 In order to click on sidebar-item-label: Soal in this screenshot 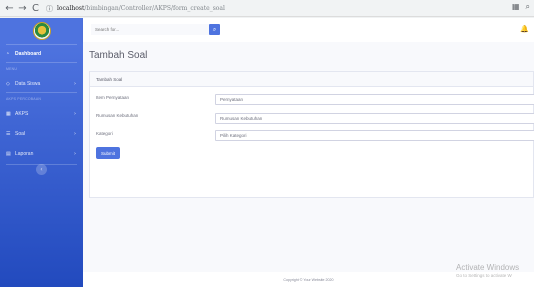, I will do `click(20, 133)`.